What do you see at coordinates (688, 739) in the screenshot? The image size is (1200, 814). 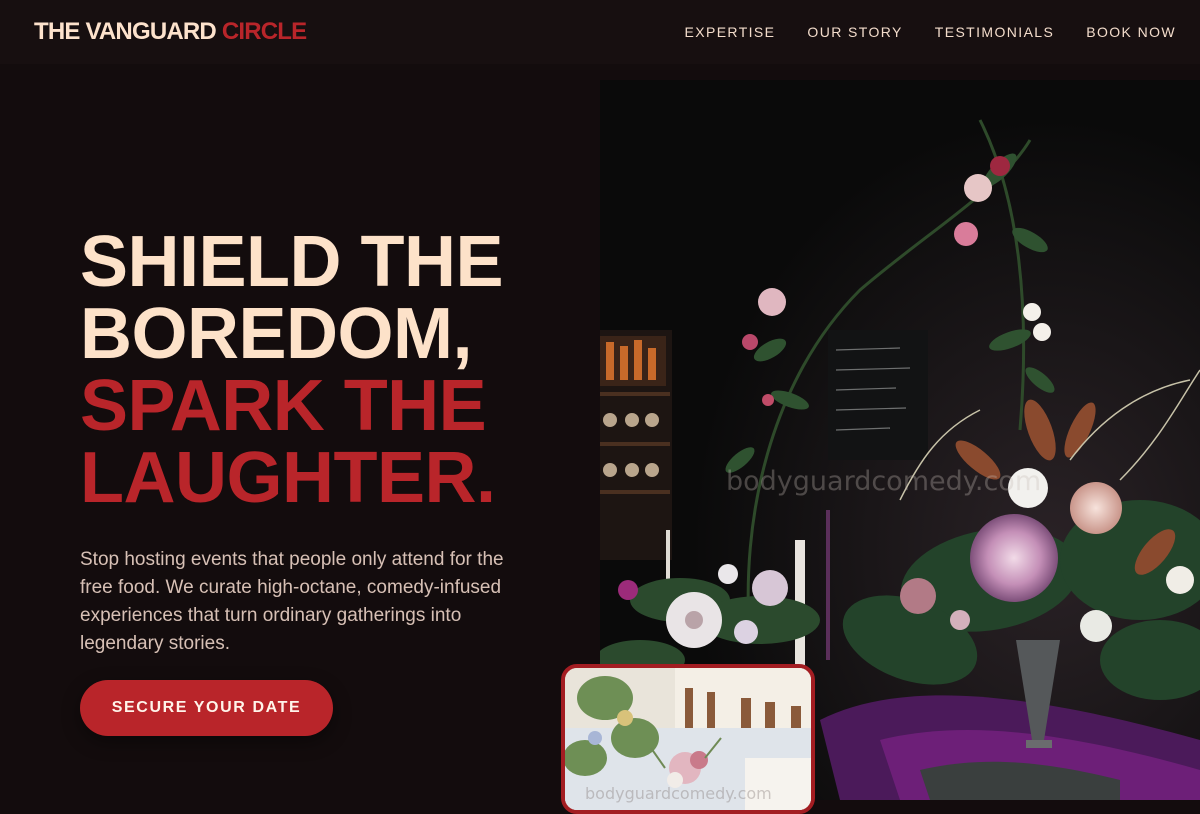 I see `inset-image-card: bodyguardcomedy.com` at bounding box center [688, 739].